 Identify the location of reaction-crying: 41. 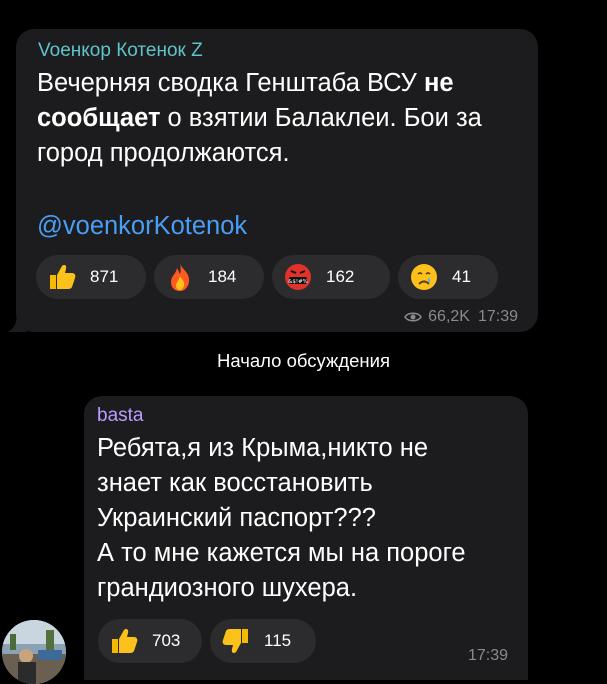
(448, 277).